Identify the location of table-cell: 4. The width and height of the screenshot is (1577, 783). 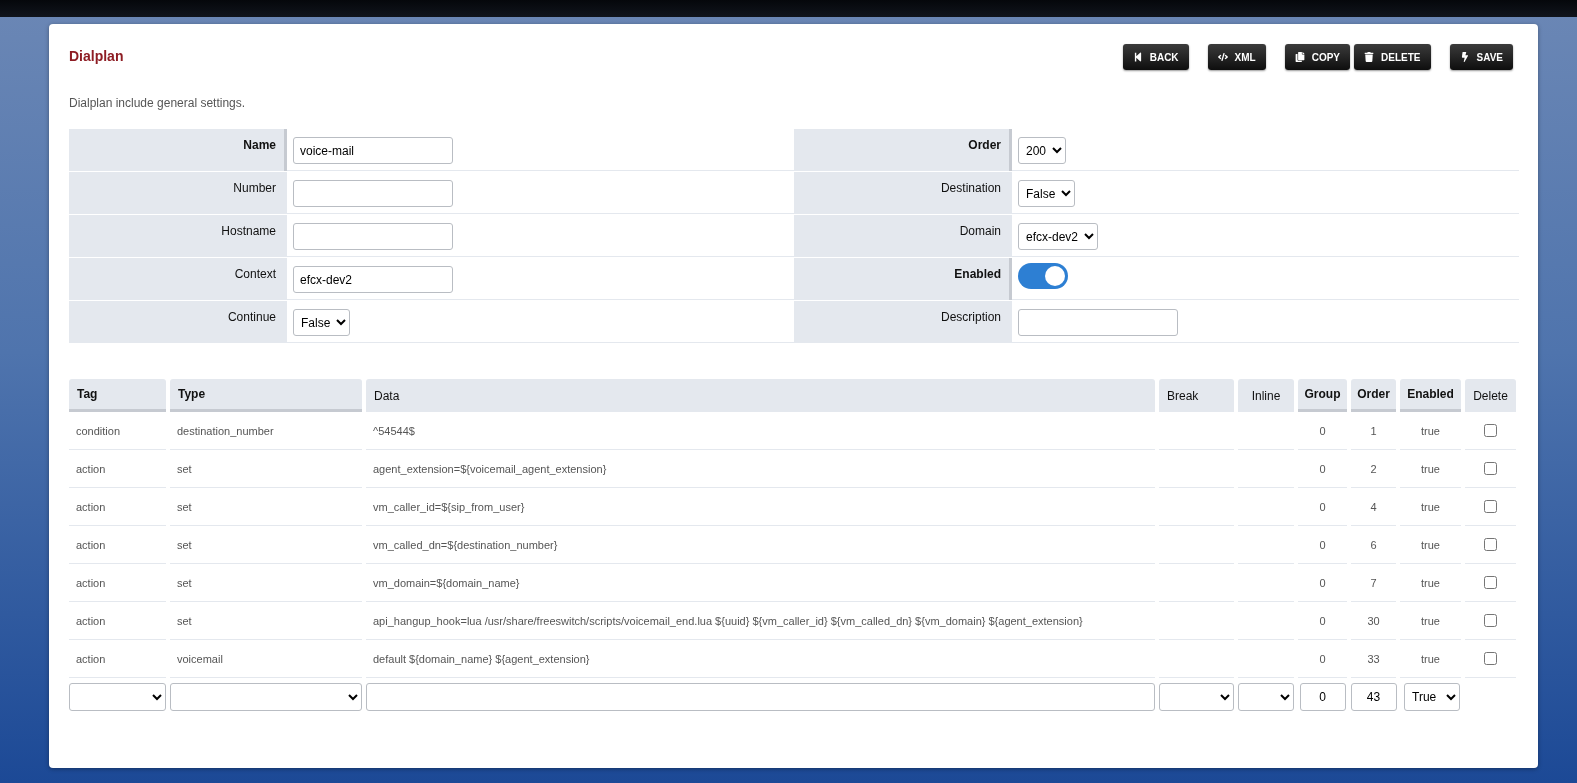
(1373, 507).